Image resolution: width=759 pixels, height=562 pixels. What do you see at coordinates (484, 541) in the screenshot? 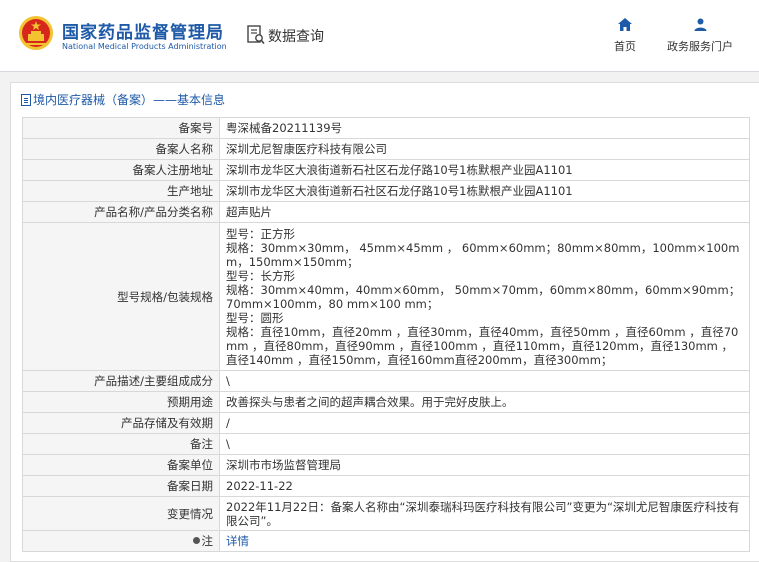
I see `field-value: 详情` at bounding box center [484, 541].